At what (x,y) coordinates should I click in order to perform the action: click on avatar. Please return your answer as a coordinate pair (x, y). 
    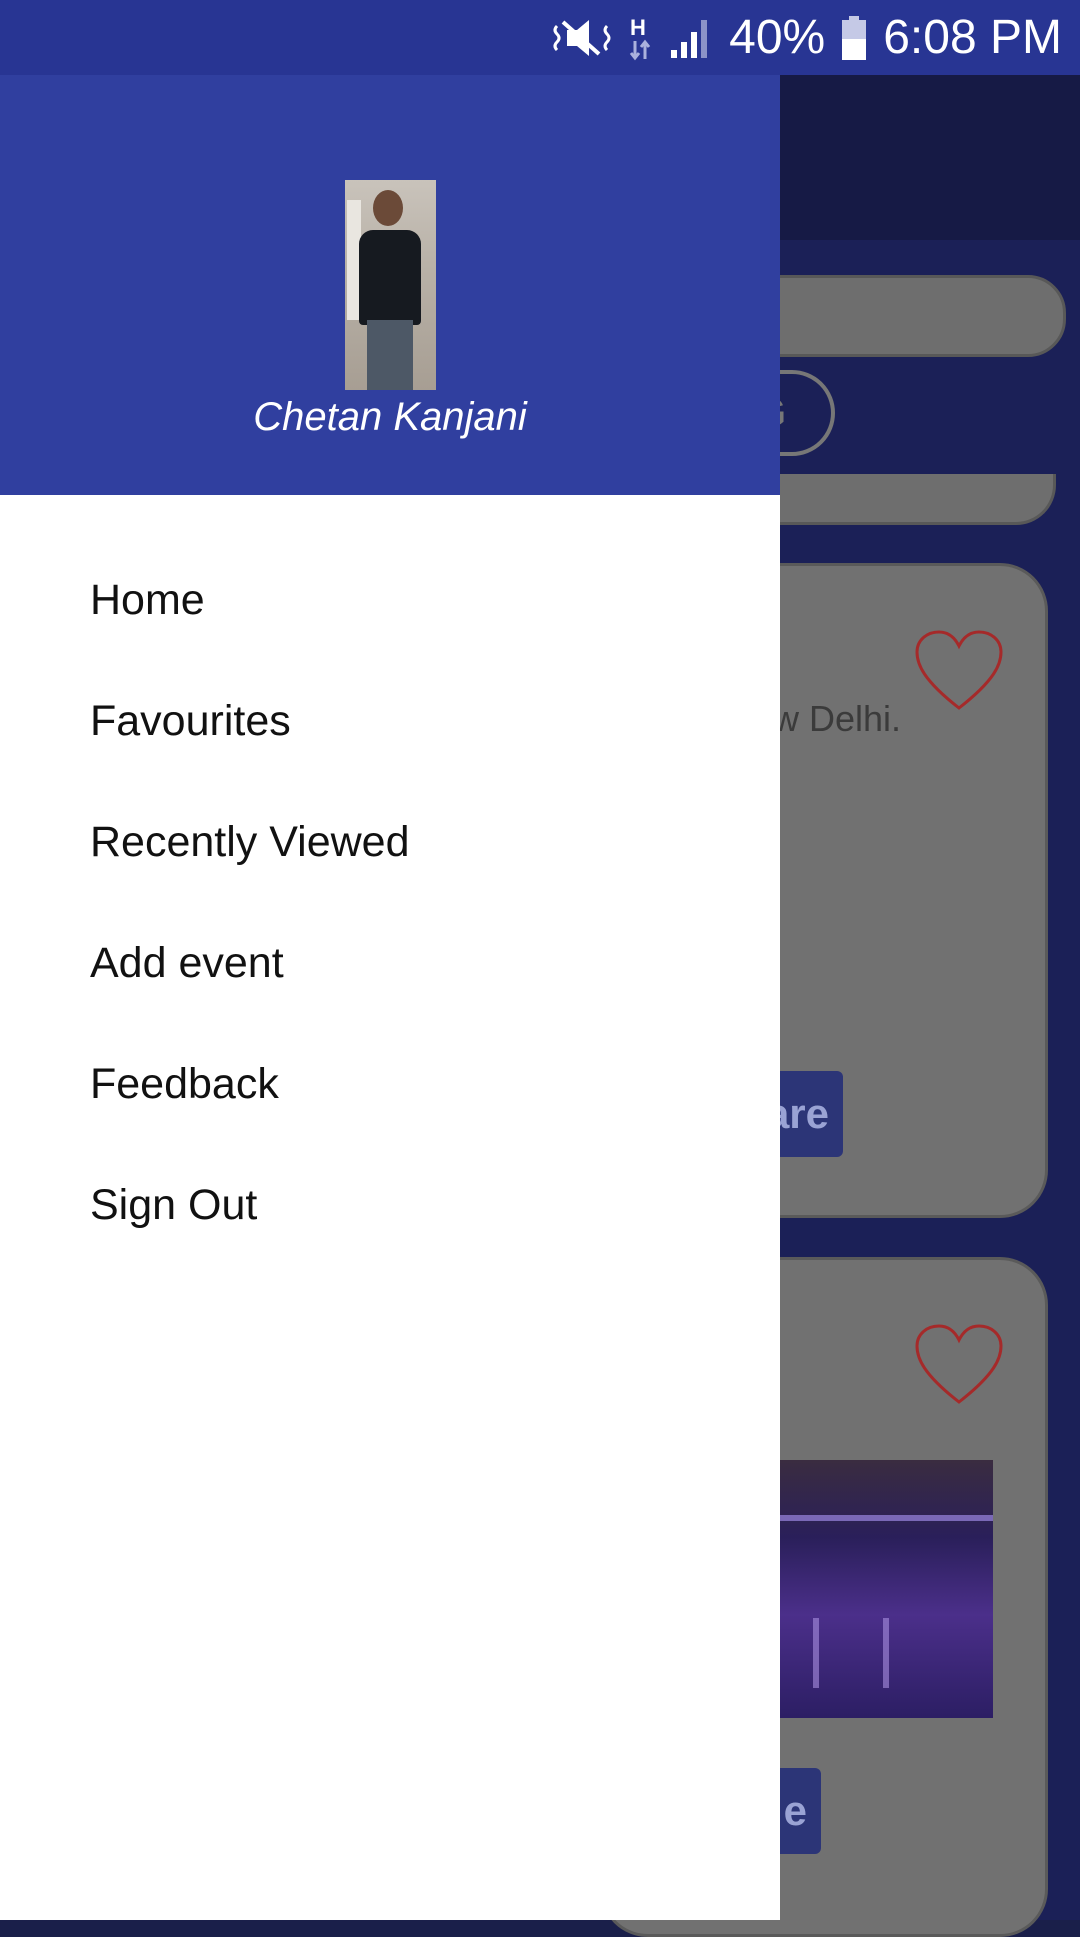
    Looking at the image, I should click on (390, 285).